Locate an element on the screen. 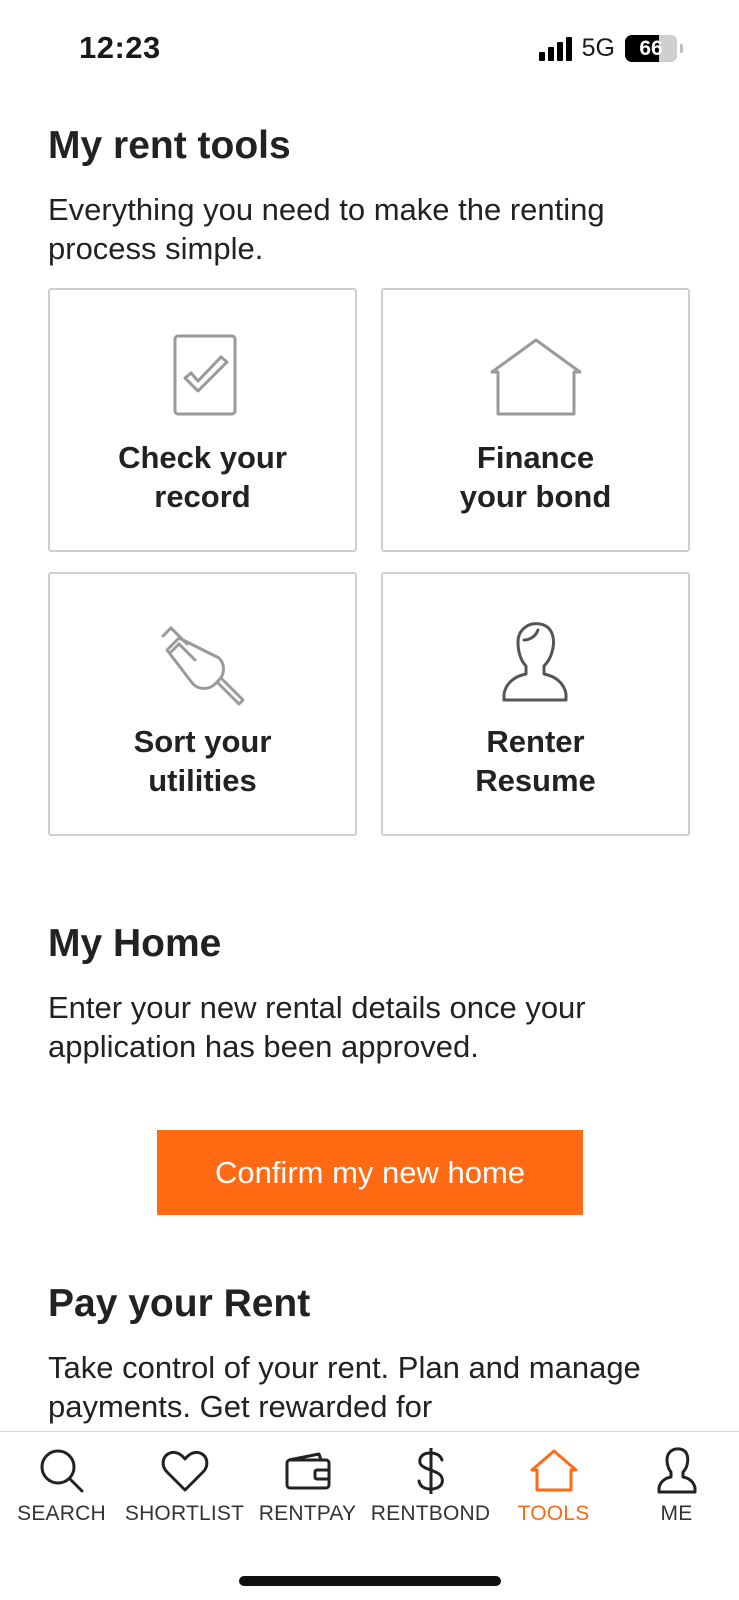 The height and width of the screenshot is (1600, 739). wallet-icon is located at coordinates (307, 1471).